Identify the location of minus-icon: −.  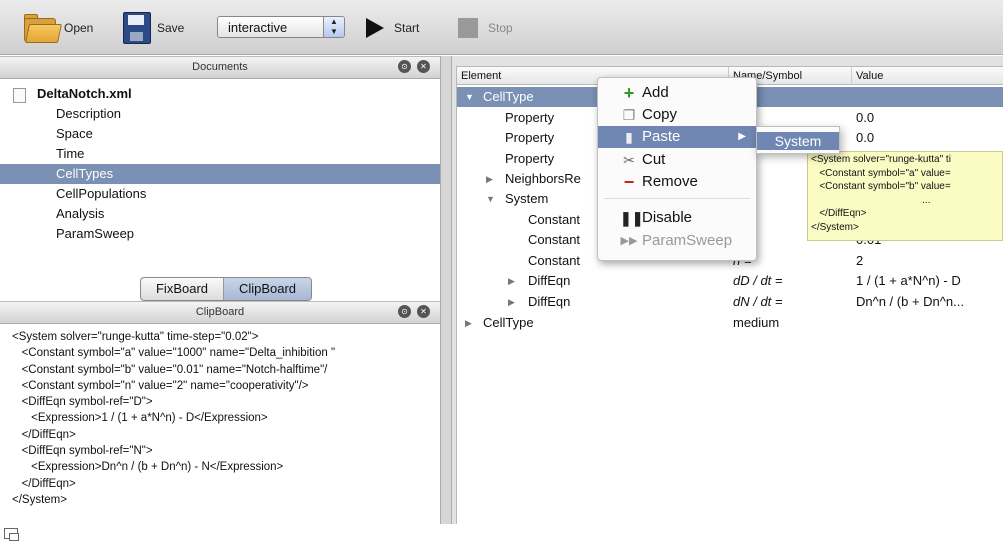
(629, 182).